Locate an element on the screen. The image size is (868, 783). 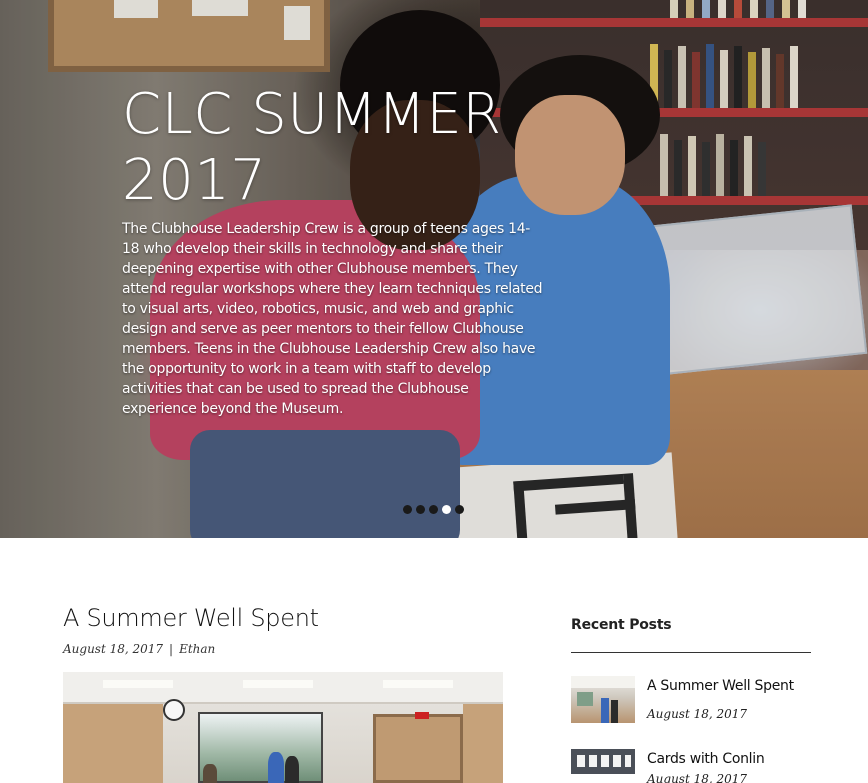
recent-post-title: A Summer Well Spent is located at coordinates (720, 686).